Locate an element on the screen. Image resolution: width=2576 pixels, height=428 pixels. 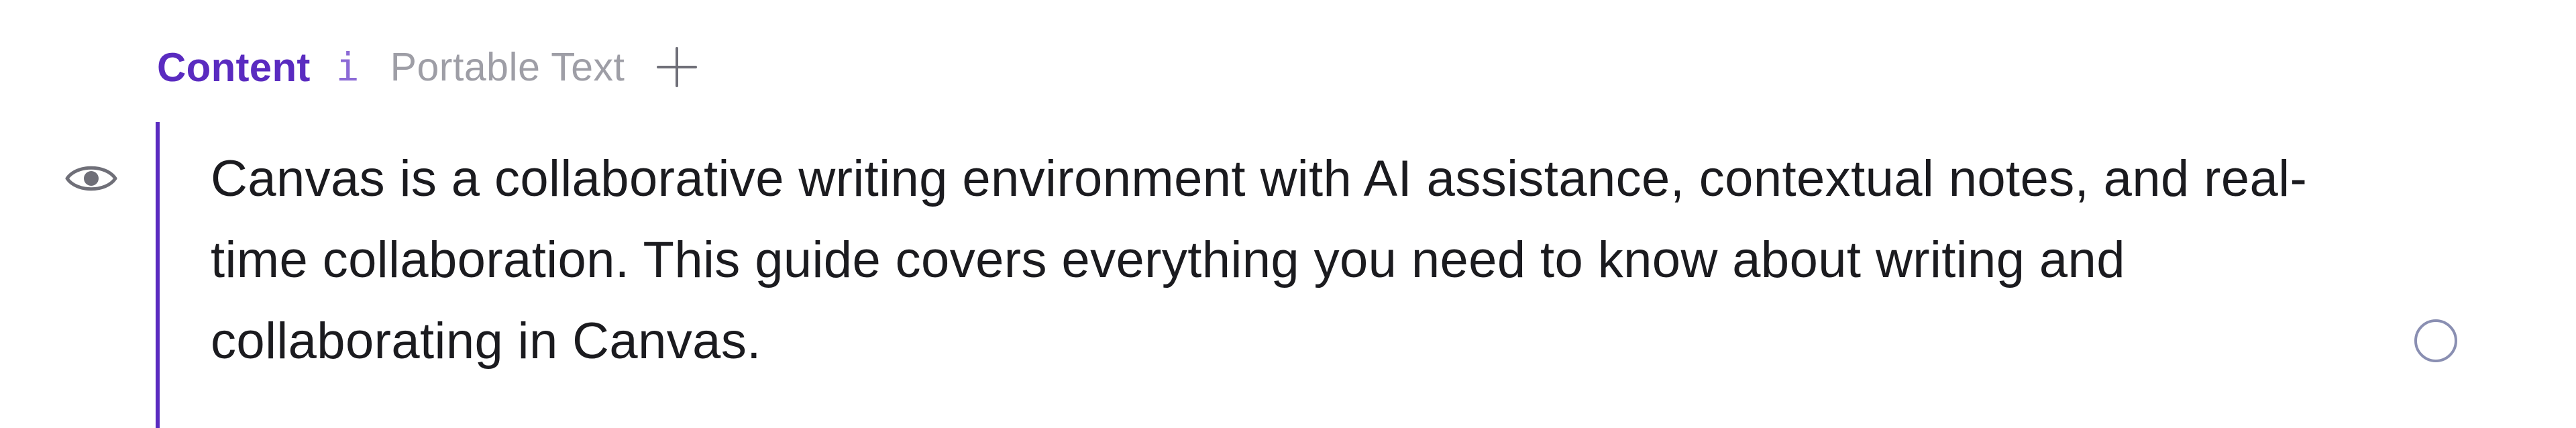
circle-icon is located at coordinates (2435, 340).